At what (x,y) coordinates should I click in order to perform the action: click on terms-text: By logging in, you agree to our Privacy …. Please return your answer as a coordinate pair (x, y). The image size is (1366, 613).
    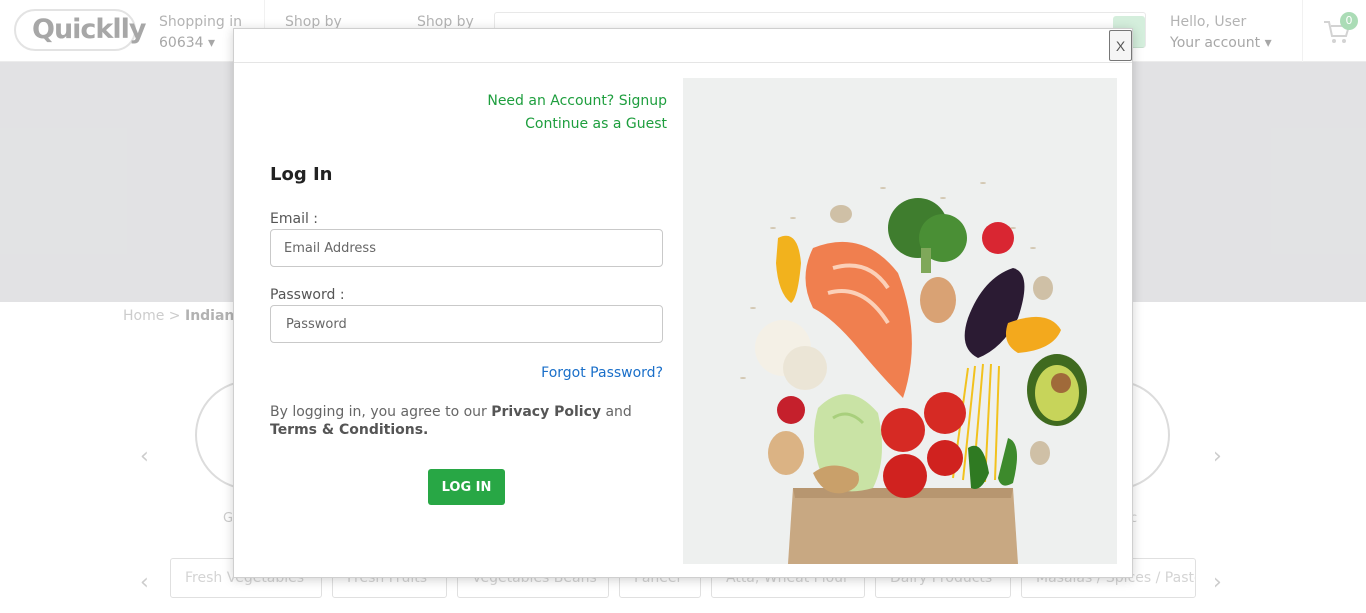
    Looking at the image, I should click on (460, 421).